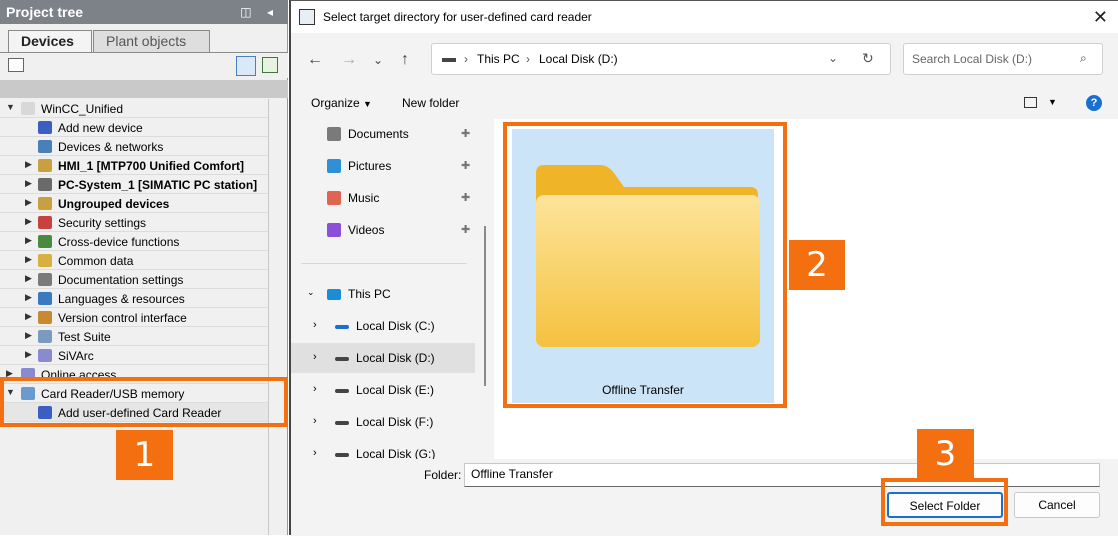 This screenshot has height=536, width=1118. I want to click on nav-item-drive: › Local Disk (C:), so click(383, 326).